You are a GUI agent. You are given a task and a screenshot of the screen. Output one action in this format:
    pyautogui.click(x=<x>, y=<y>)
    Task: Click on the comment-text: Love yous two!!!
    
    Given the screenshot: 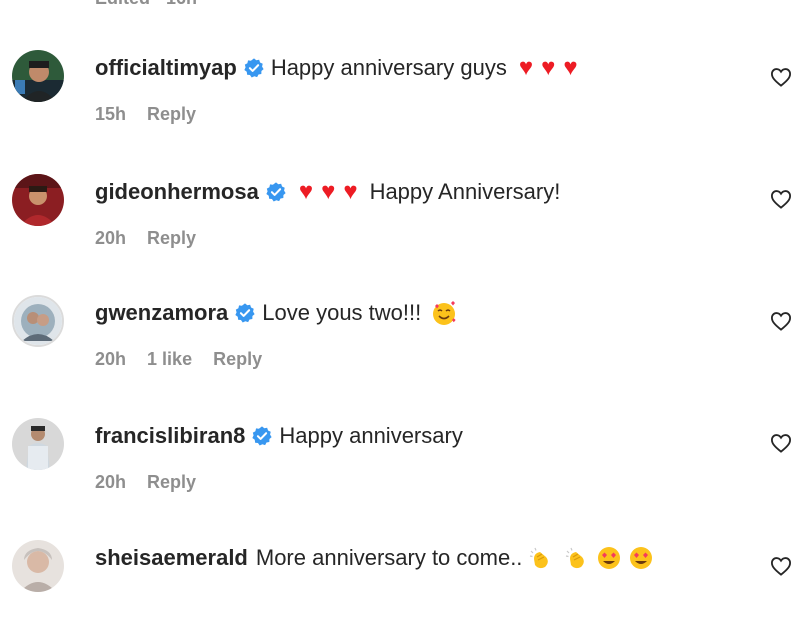 What is the action you would take?
    pyautogui.click(x=342, y=312)
    